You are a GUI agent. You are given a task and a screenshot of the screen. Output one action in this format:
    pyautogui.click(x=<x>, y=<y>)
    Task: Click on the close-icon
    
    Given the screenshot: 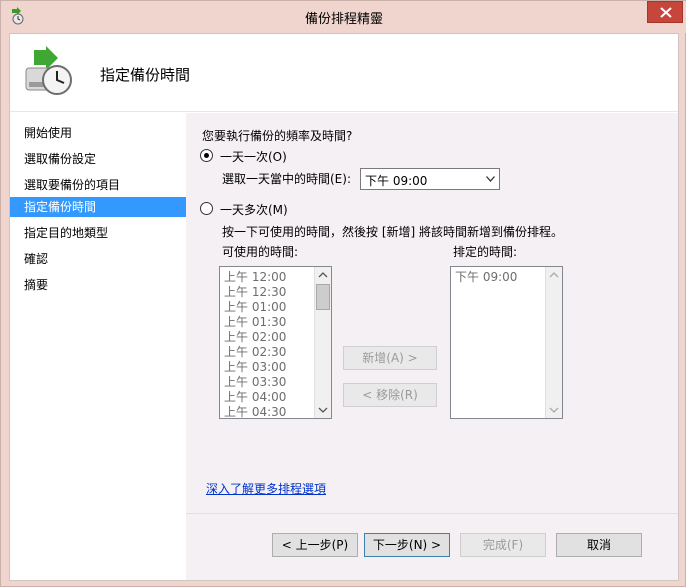 What is the action you would take?
    pyautogui.click(x=666, y=12)
    